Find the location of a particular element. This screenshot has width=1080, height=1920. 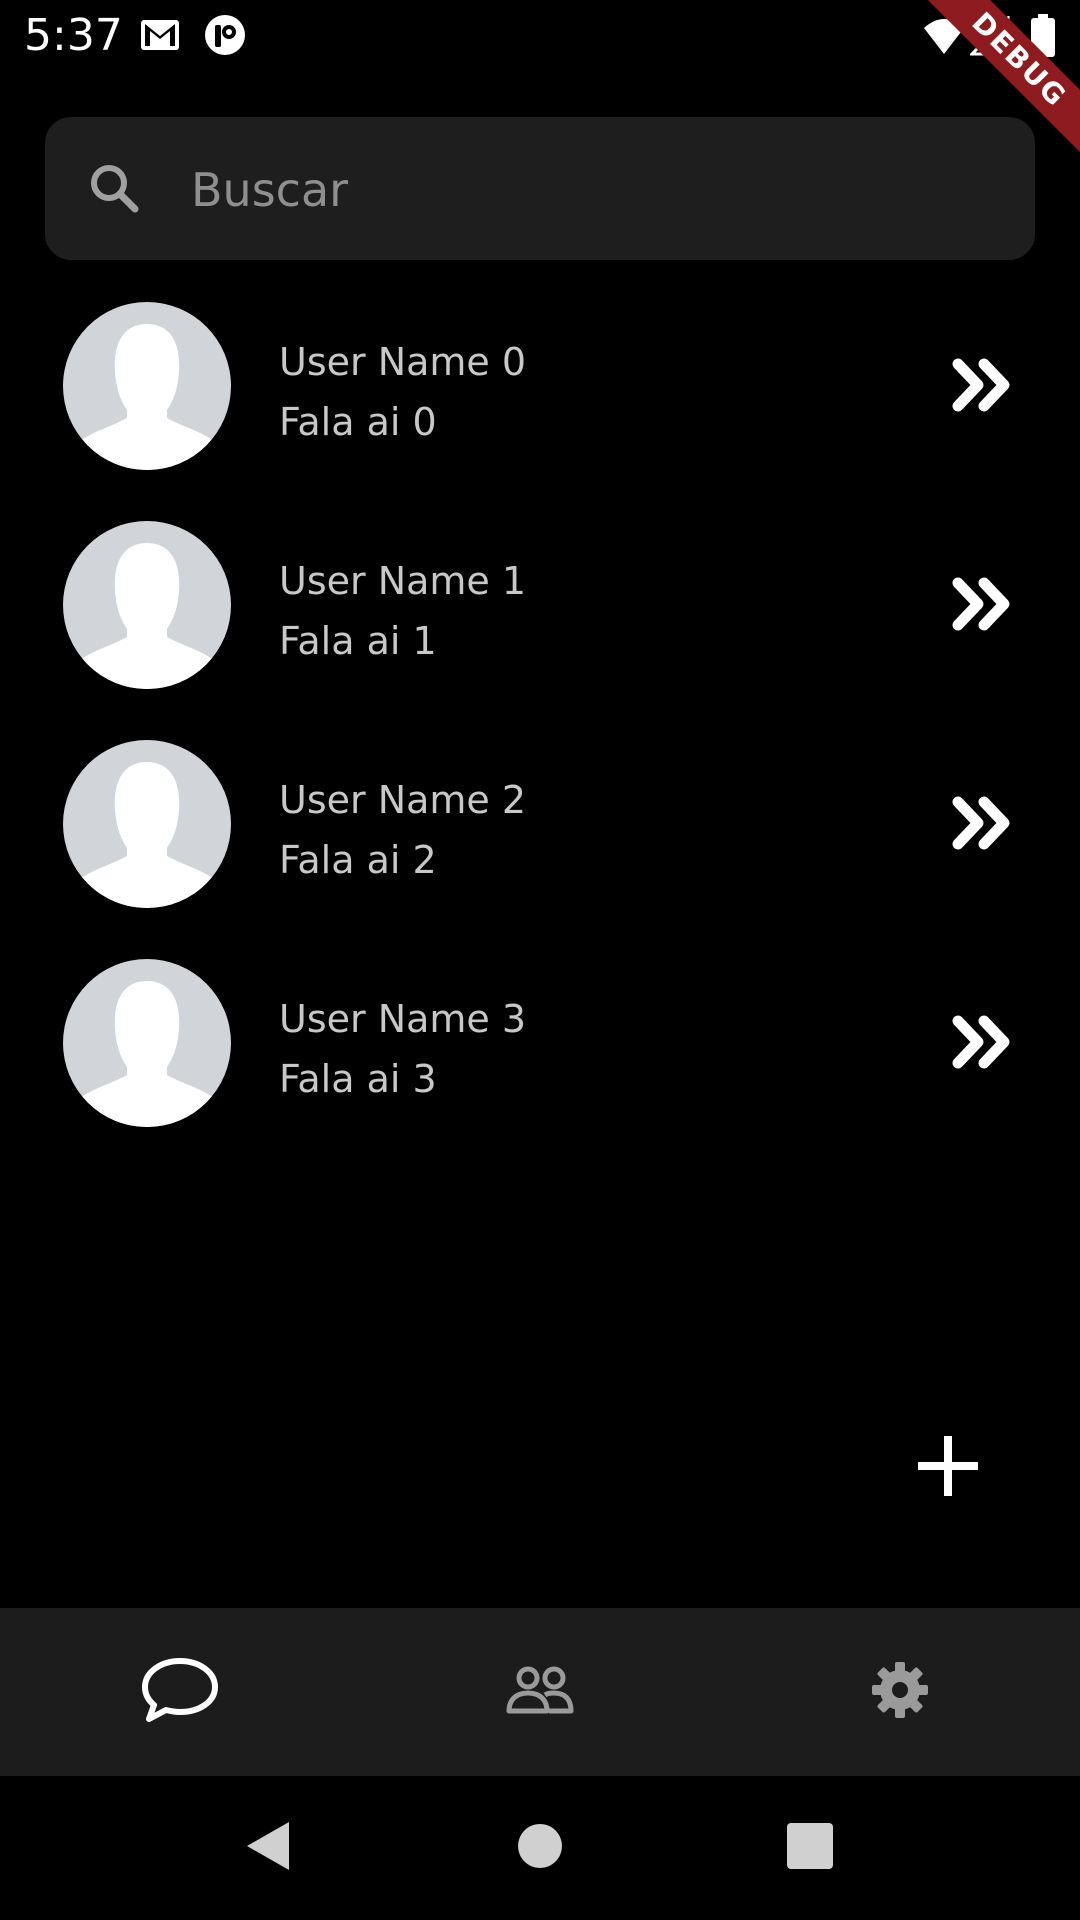

chat-list-item: User Name 1 Fala ai 1 is located at coordinates (540, 609).